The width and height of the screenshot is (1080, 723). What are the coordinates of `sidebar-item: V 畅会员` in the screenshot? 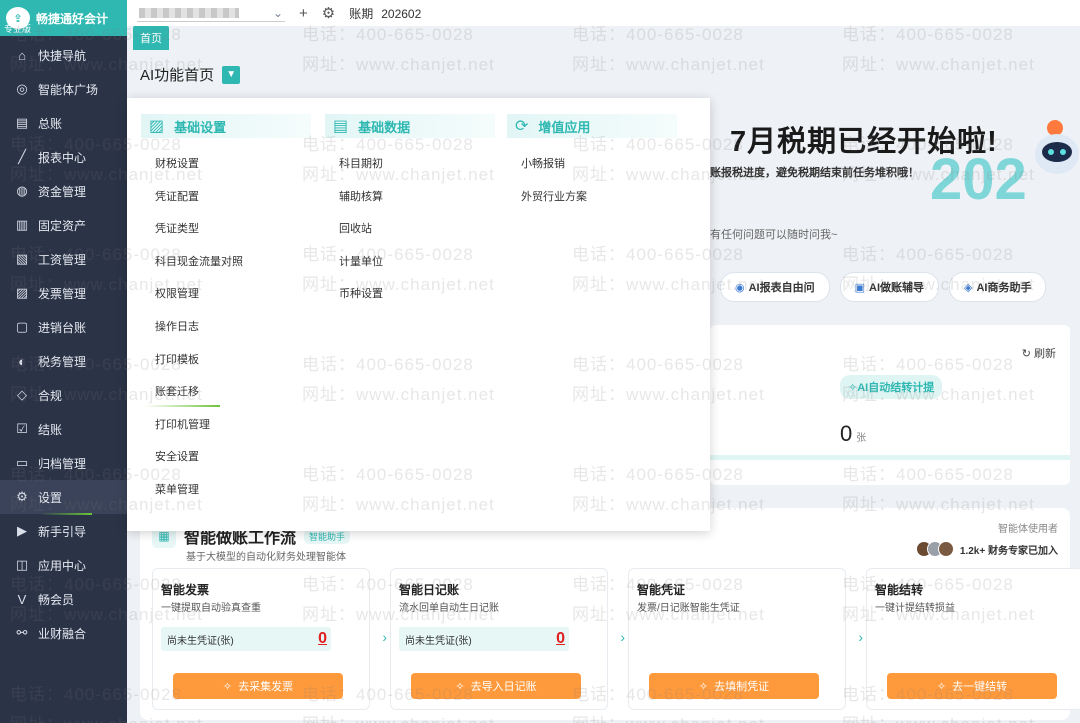 It's located at (63, 599).